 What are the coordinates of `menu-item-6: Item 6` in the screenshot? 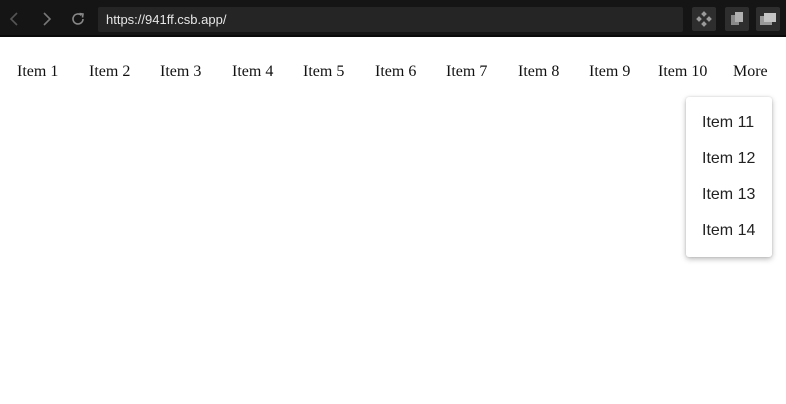 It's located at (395, 72).